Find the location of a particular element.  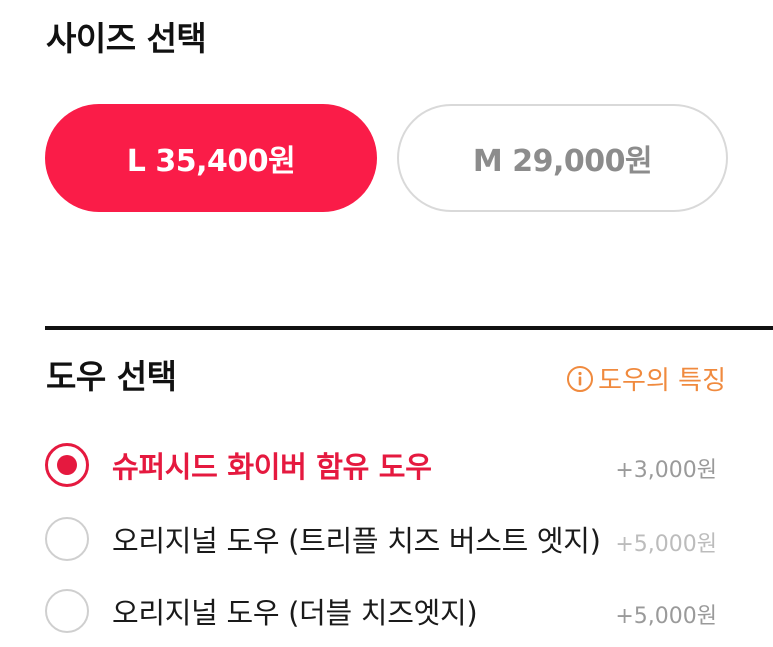

dough-section-title: 도우 선택 is located at coordinates (111, 376).